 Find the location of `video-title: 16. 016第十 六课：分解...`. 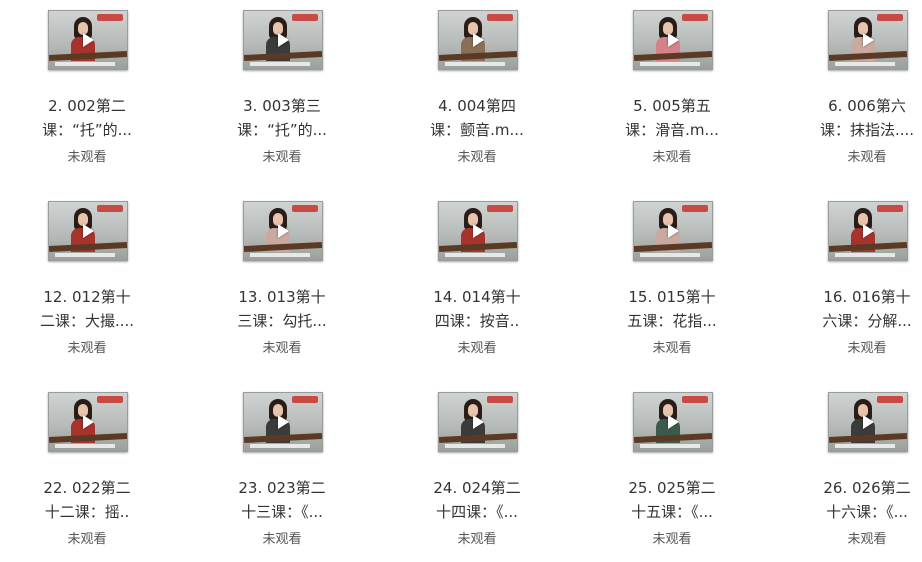

video-title: 16. 016第十 六课：分解... is located at coordinates (851, 309).